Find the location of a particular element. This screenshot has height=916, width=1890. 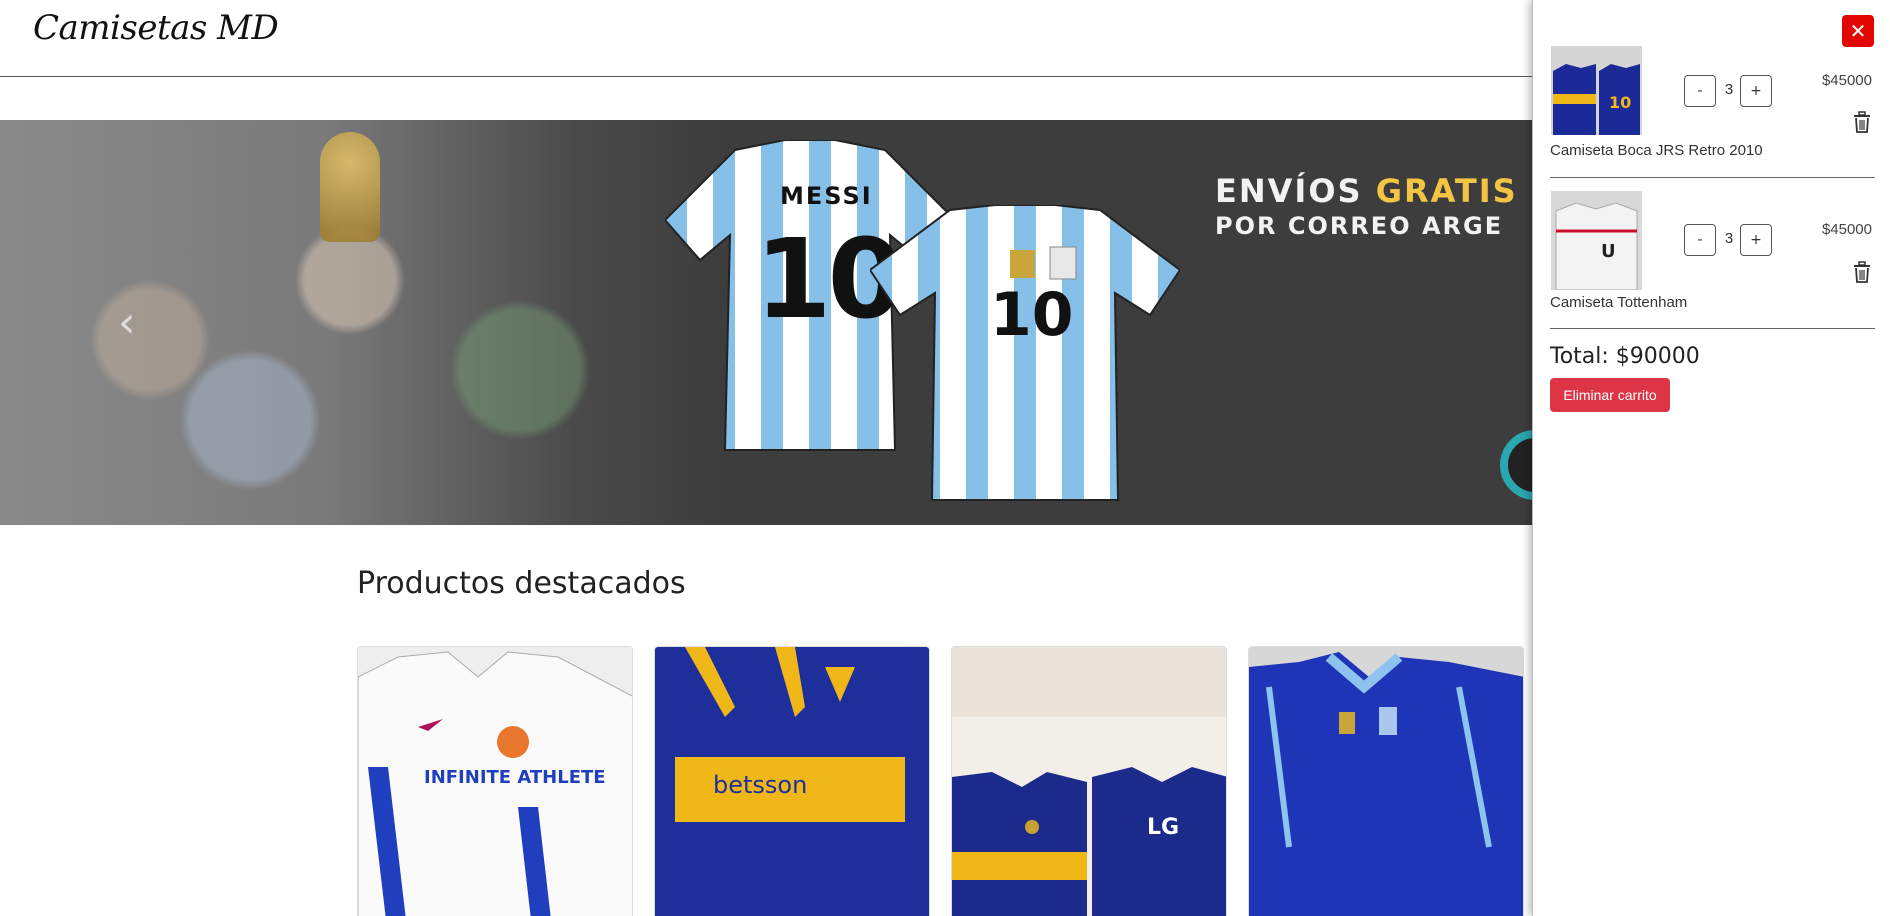

cart-item-thumbnail: 10 is located at coordinates (1596, 90).